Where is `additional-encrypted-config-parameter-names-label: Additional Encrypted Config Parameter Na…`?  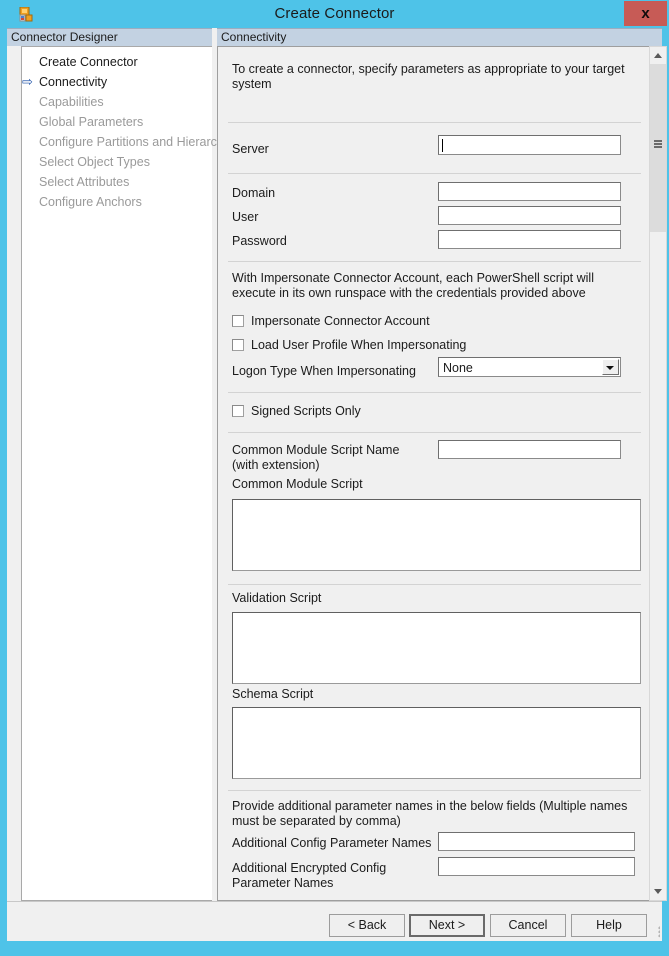 additional-encrypted-config-parameter-names-label: Additional Encrypted Config Parameter Na… is located at coordinates (309, 875).